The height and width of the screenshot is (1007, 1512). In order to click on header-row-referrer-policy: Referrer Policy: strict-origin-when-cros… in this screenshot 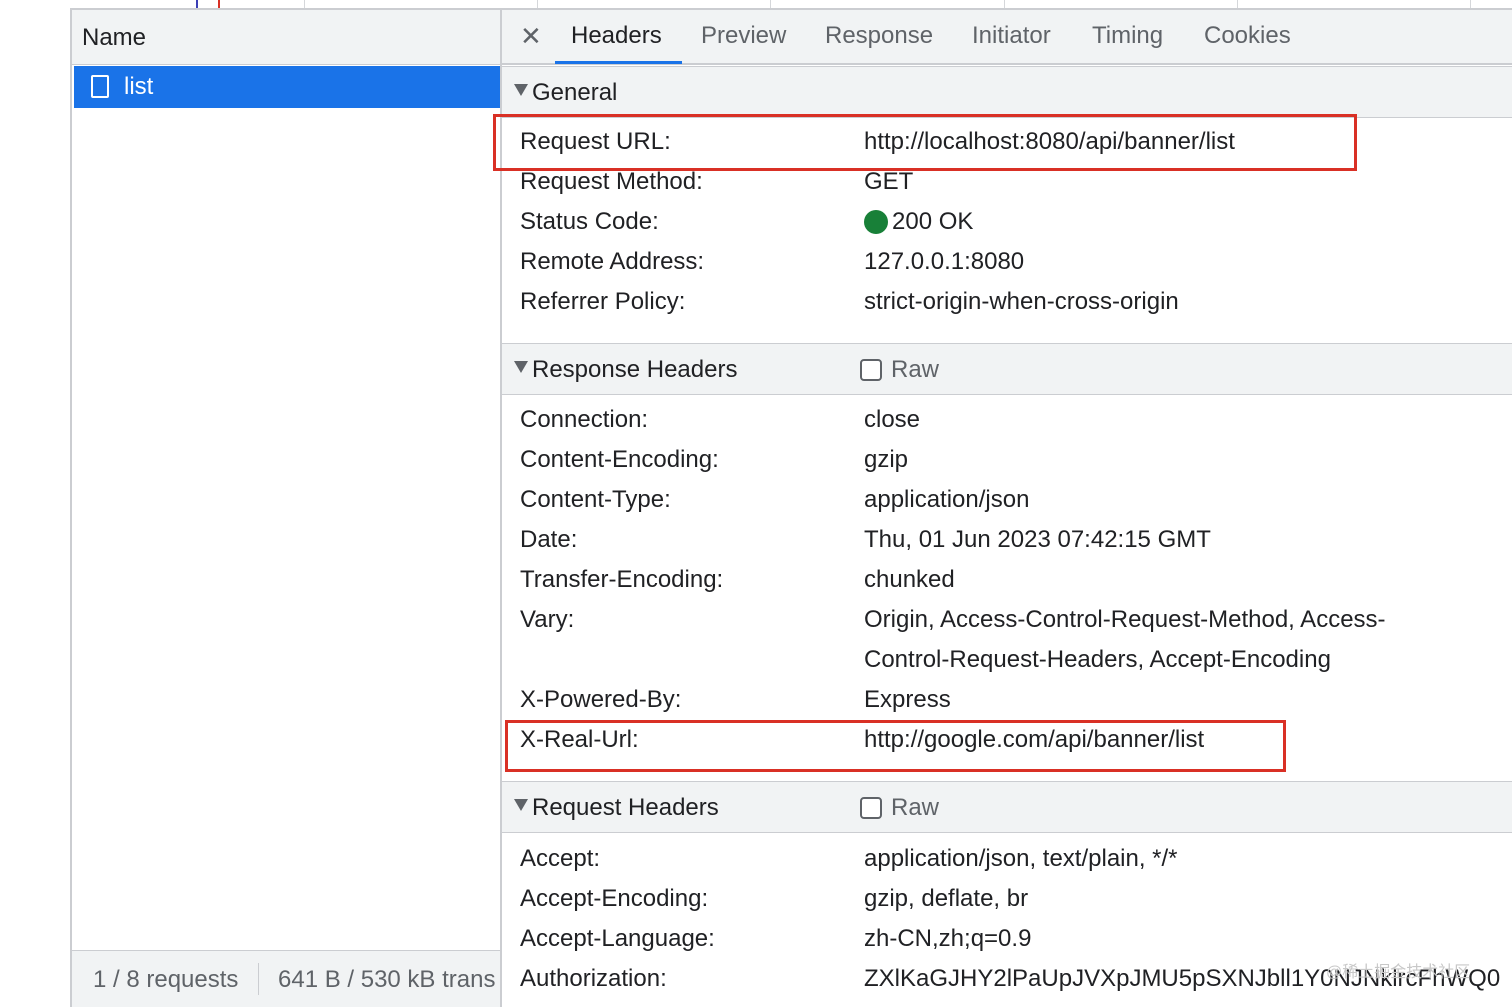, I will do `click(1007, 302)`.